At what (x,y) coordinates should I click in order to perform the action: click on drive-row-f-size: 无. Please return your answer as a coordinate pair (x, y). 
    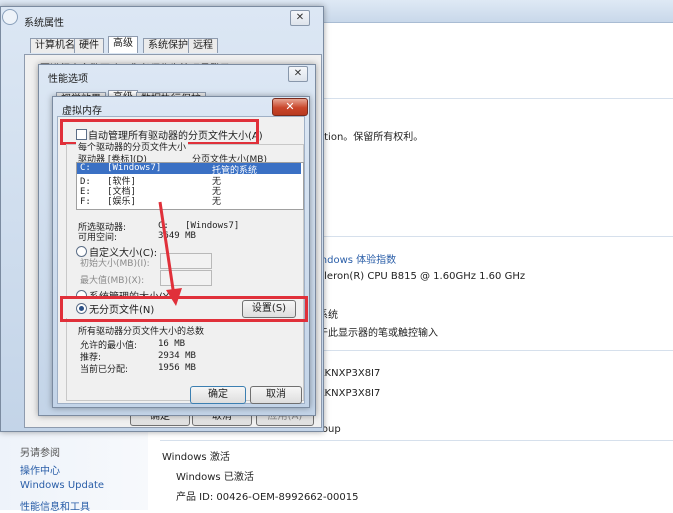
    Looking at the image, I should click on (217, 202).